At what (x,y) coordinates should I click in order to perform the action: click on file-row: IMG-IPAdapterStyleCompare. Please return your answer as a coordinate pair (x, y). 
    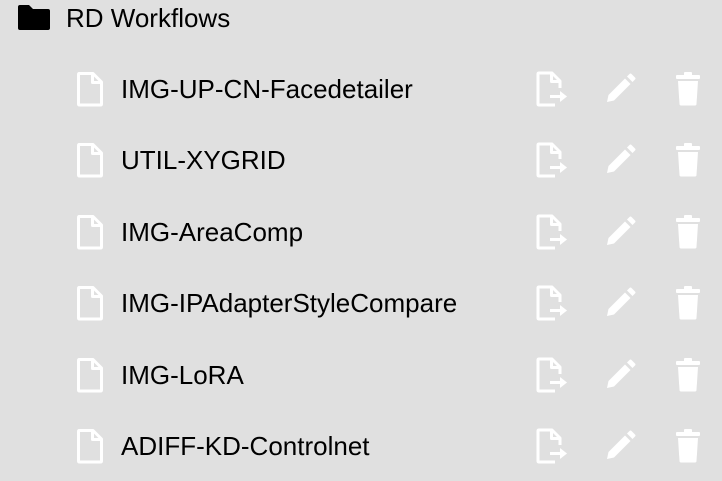
    Looking at the image, I should click on (361, 302).